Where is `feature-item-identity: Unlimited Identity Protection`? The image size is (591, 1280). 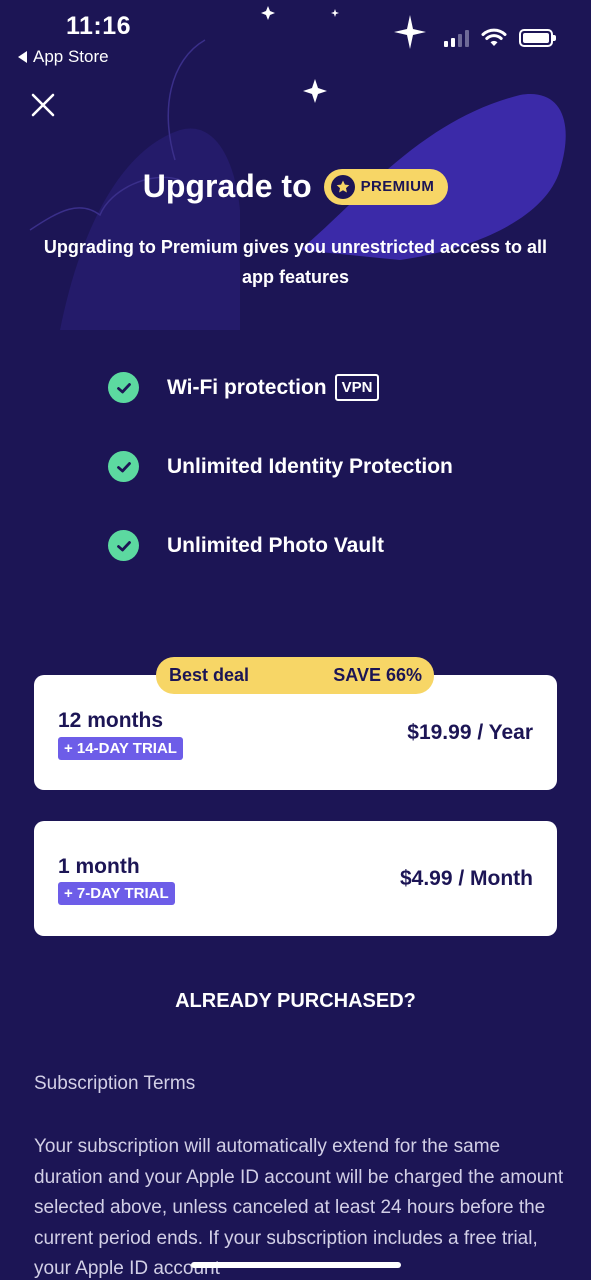 feature-item-identity: Unlimited Identity Protection is located at coordinates (280, 466).